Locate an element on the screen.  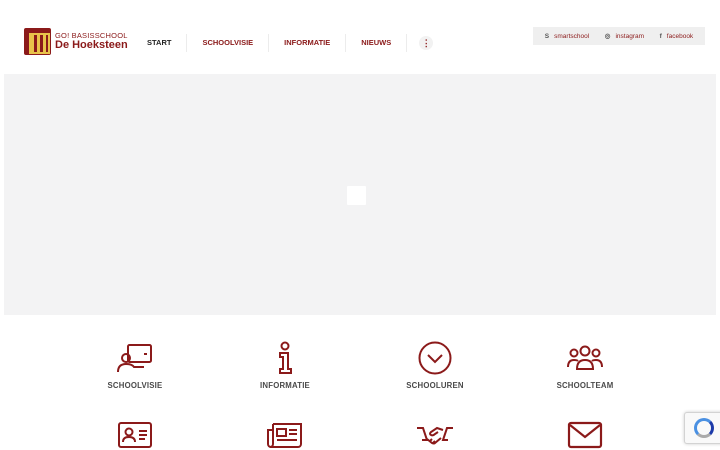
tile-schoolteam: SCHOOLTEAM is located at coordinates (585, 365).